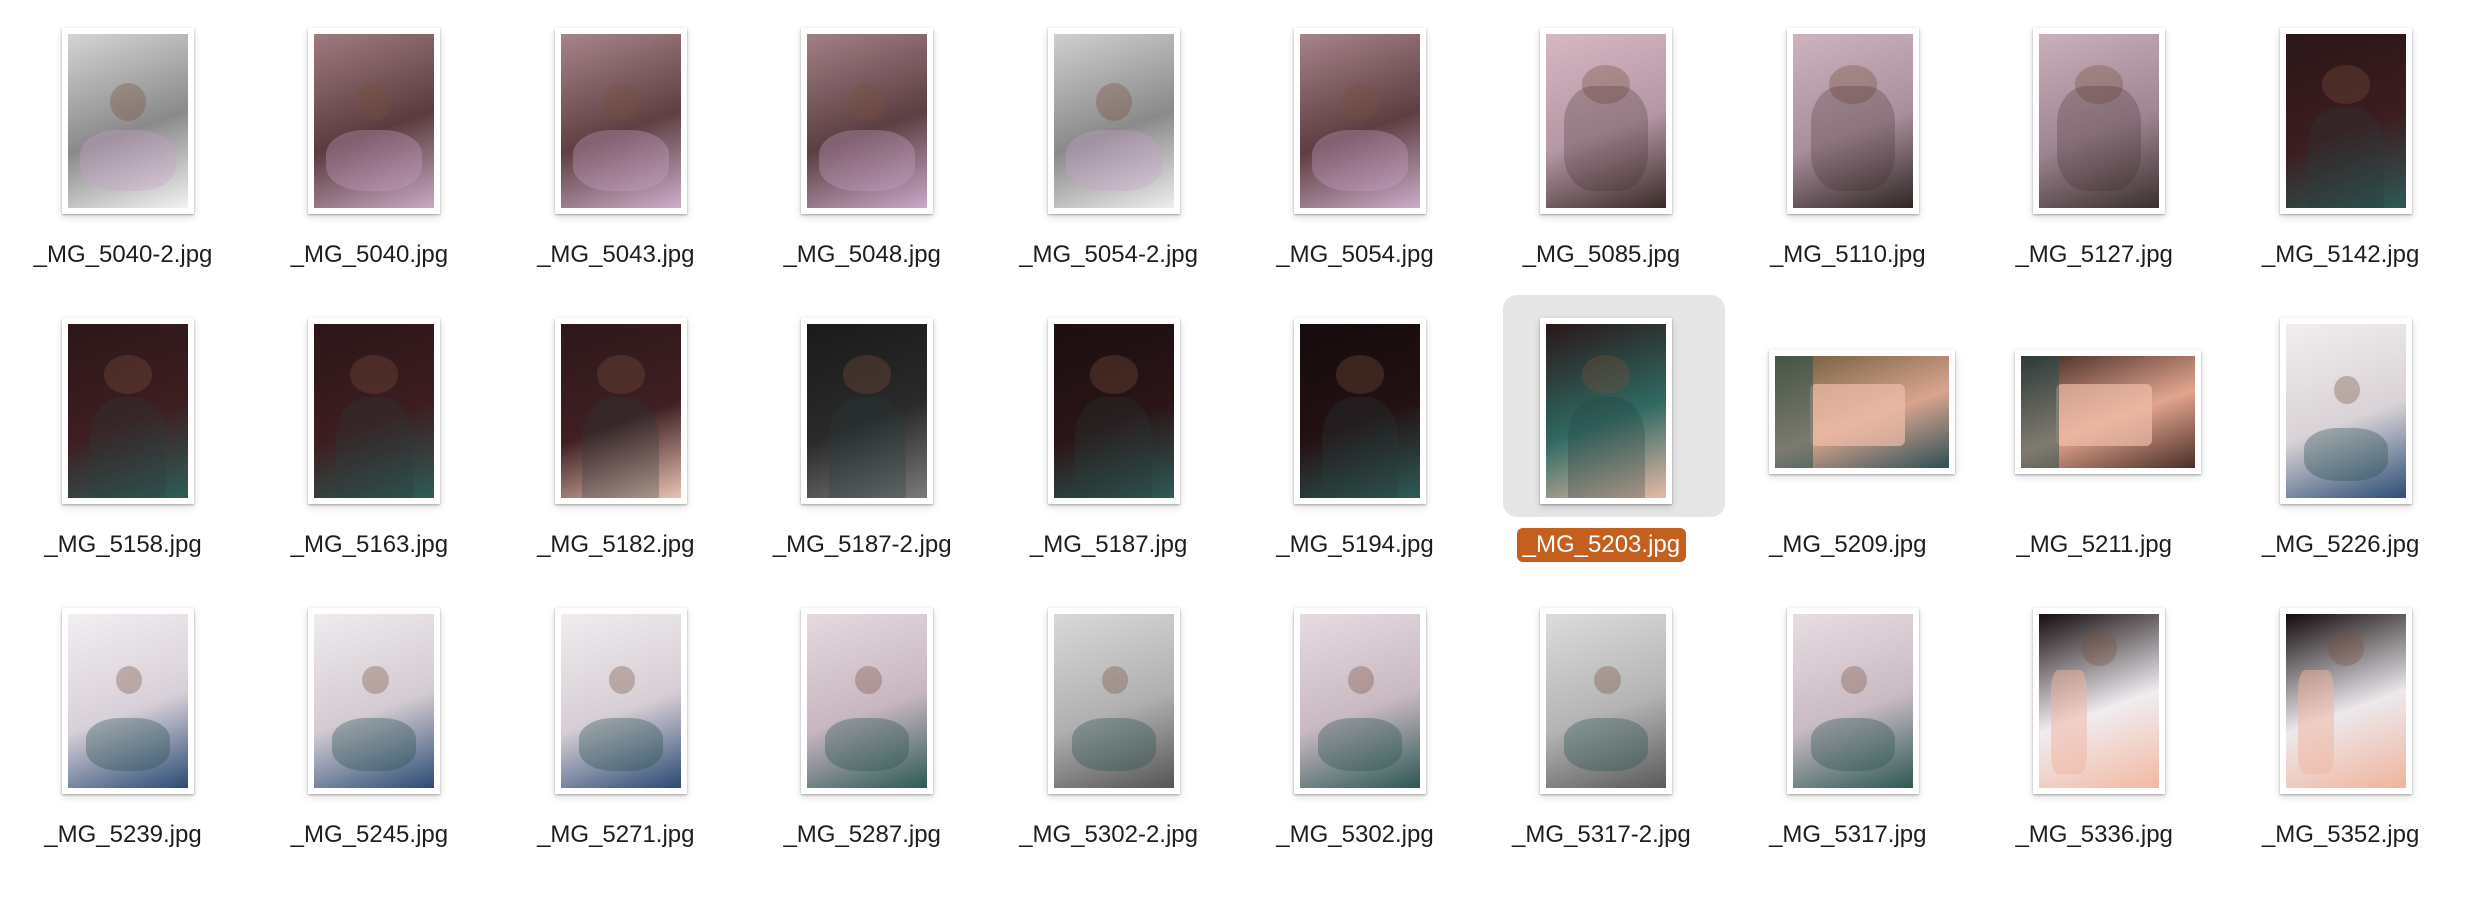 This screenshot has width=2481, height=898. I want to click on file-name-label: _MG_5163.jpg, so click(369, 545).